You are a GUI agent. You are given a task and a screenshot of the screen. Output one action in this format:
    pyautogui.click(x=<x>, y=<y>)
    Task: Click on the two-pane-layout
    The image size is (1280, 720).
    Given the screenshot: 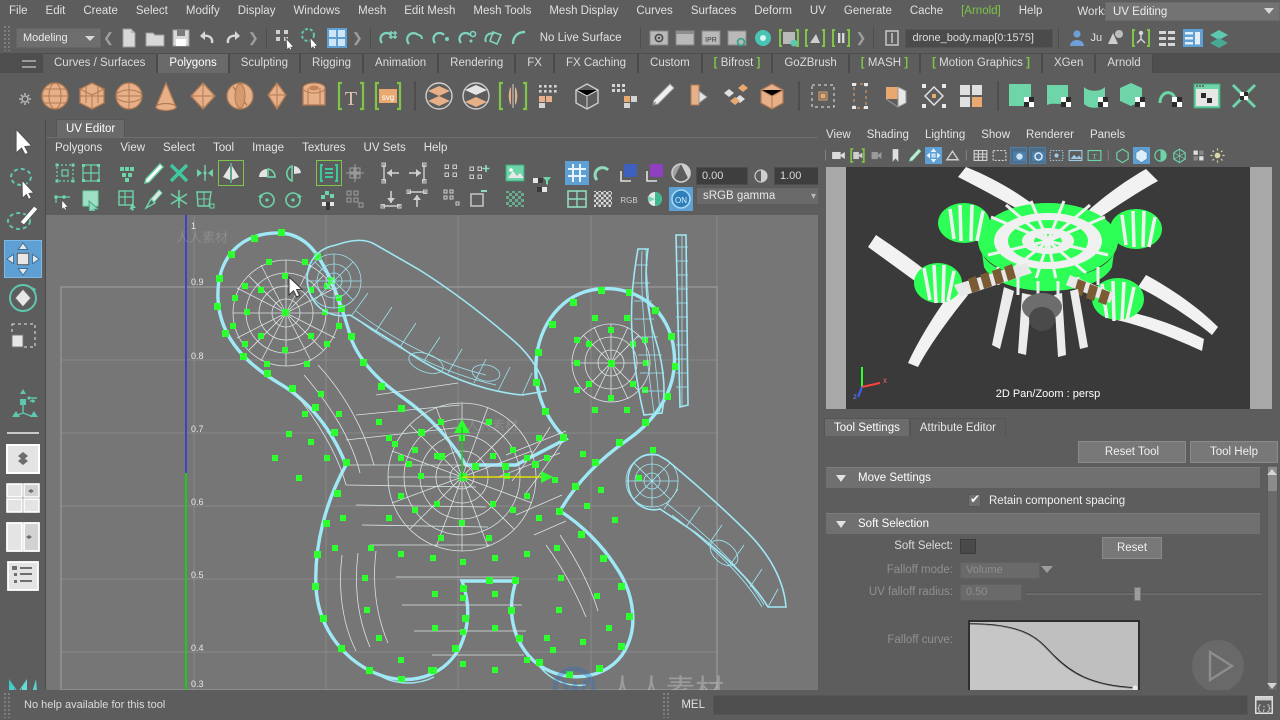 What is the action you would take?
    pyautogui.click(x=23, y=539)
    